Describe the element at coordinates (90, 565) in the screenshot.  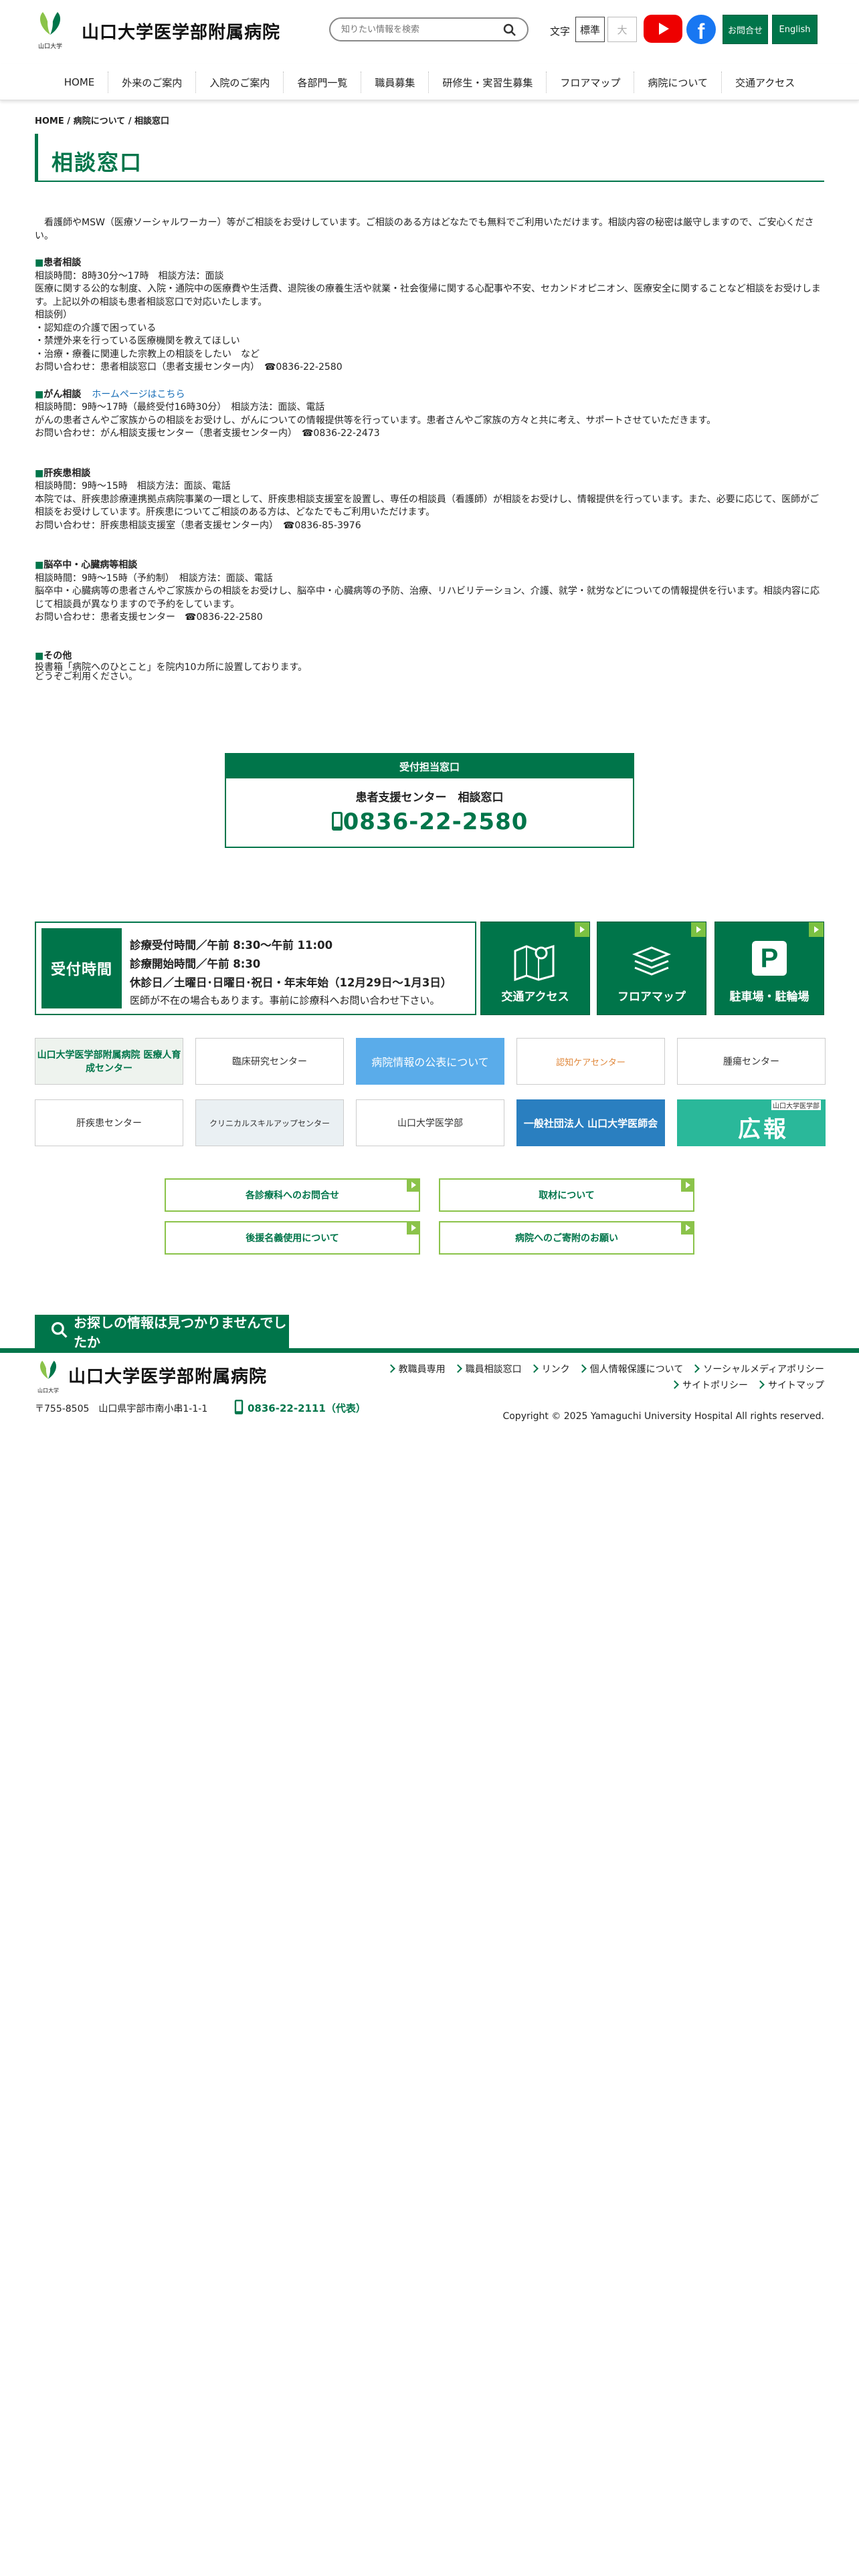
I see `section-title: 脳卒中・心臓病等相談` at that location.